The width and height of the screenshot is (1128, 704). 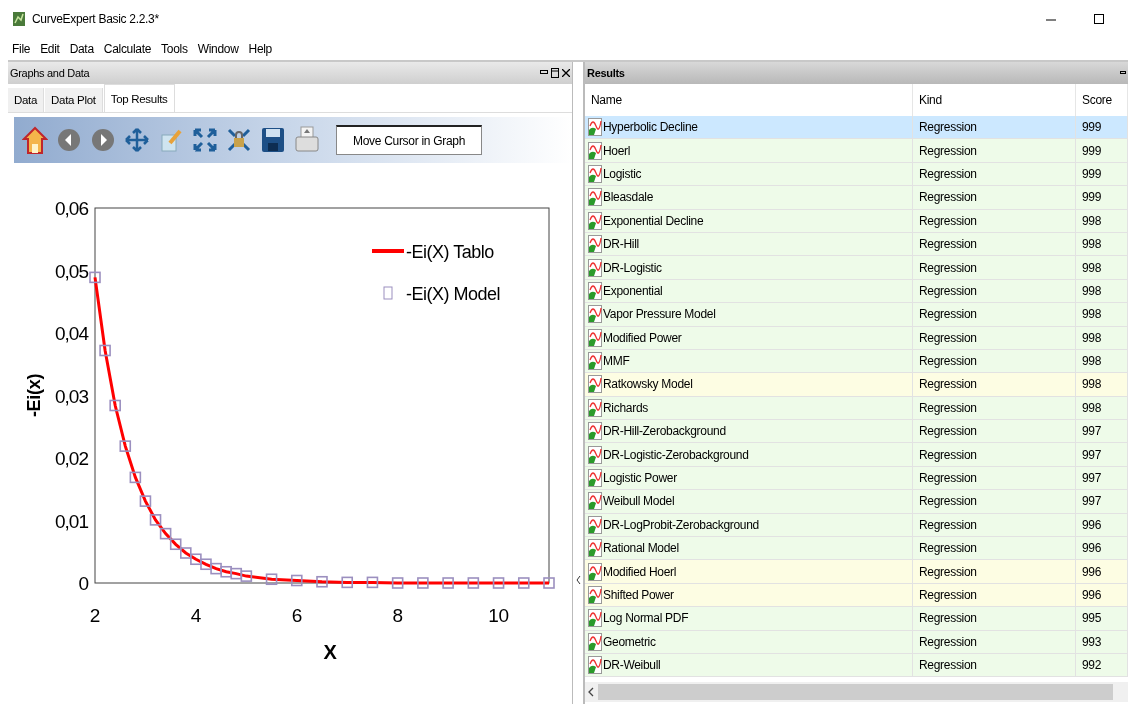 I want to click on restore-icon, so click(x=555, y=73).